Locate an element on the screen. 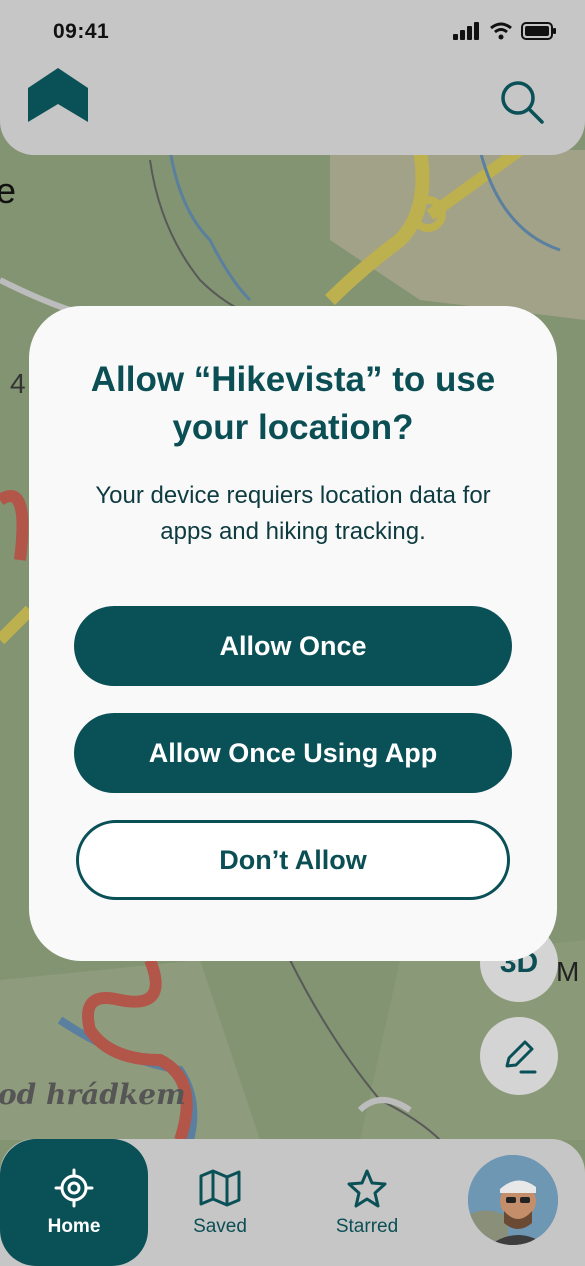 The width and height of the screenshot is (585, 1266). allow-once-button: Allow Once is located at coordinates (293, 646).